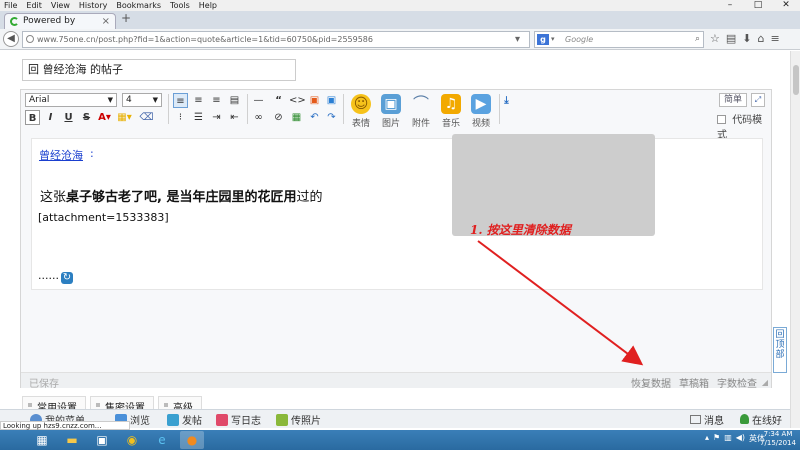 The image size is (800, 450). Describe the element at coordinates (758, 100) in the screenshot. I see `fullscreen-icon: ⤢` at that location.